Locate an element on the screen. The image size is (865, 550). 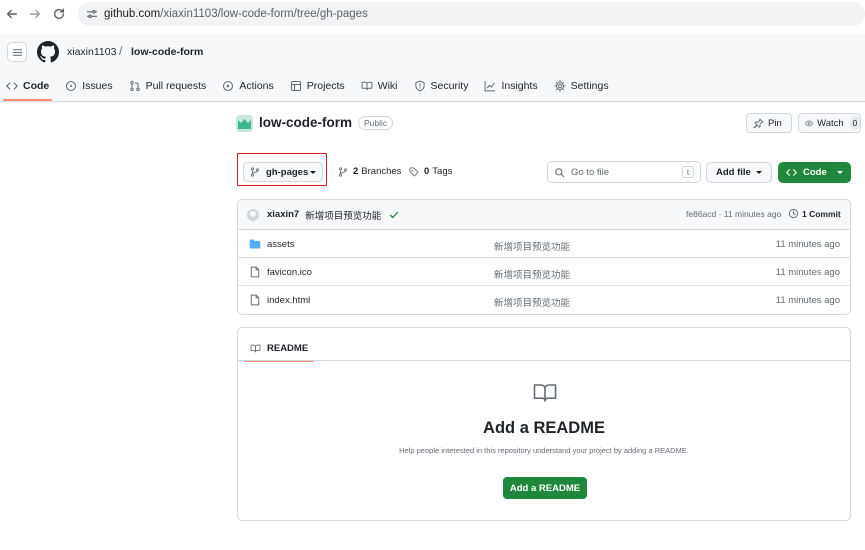
table-row: assets 新增项目预览功能 11 minutes ago is located at coordinates (544, 244).